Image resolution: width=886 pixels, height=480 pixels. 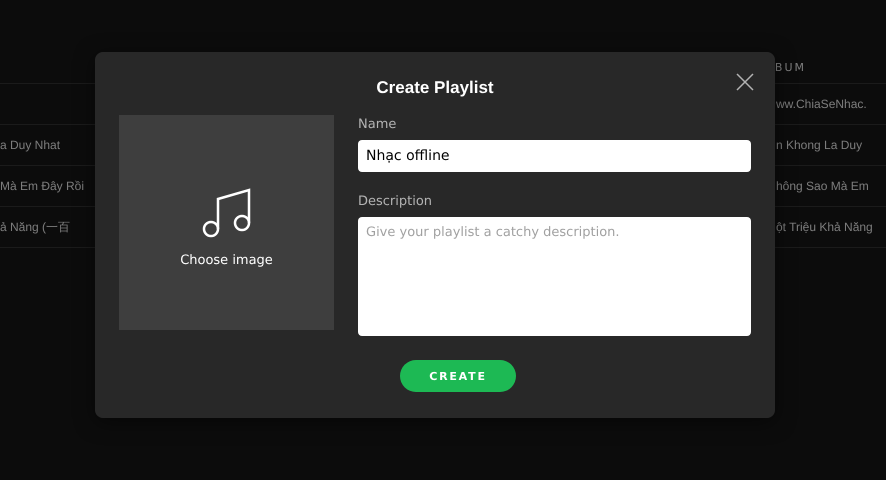 What do you see at coordinates (745, 82) in the screenshot?
I see `close-icon` at bounding box center [745, 82].